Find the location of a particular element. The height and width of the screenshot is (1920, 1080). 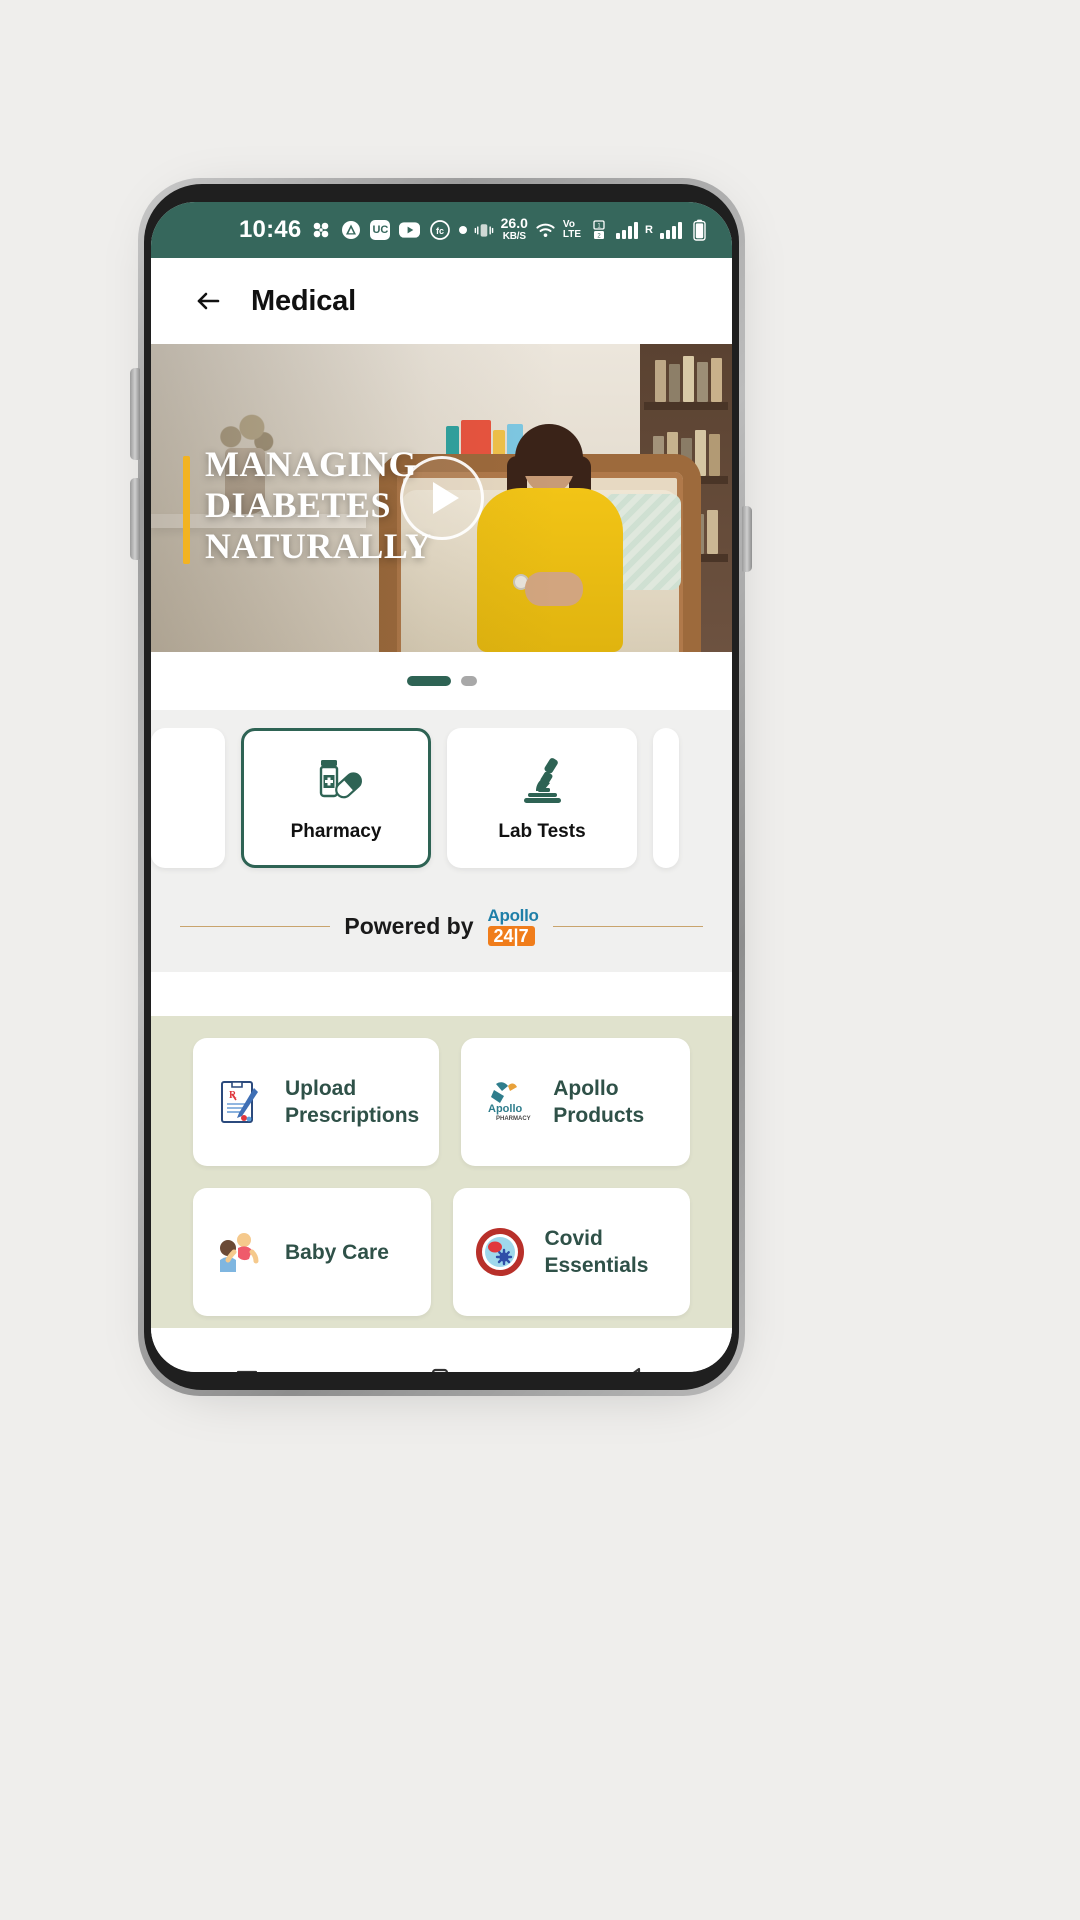

video-banner: MANAGING DIABETES NATURALLY is located at coordinates (441, 498).